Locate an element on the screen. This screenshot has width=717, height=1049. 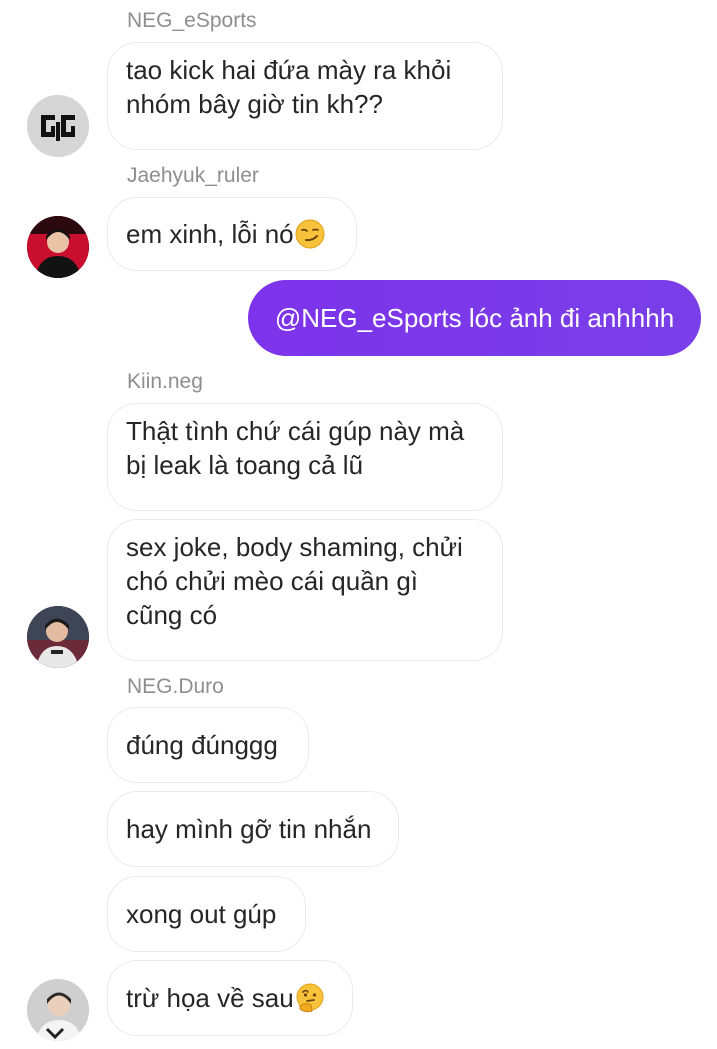
message-bubble: trừ họa về sau is located at coordinates (230, 998).